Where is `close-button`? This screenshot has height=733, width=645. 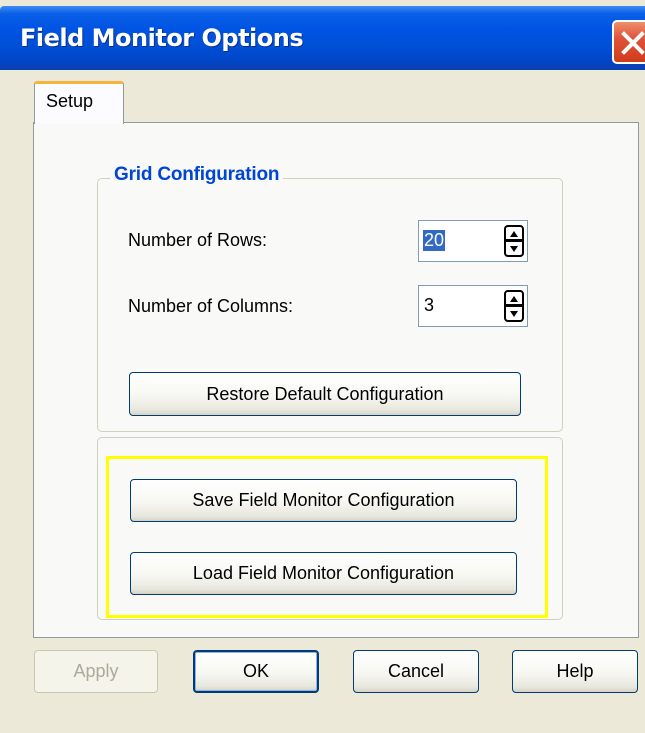
close-button is located at coordinates (628, 42).